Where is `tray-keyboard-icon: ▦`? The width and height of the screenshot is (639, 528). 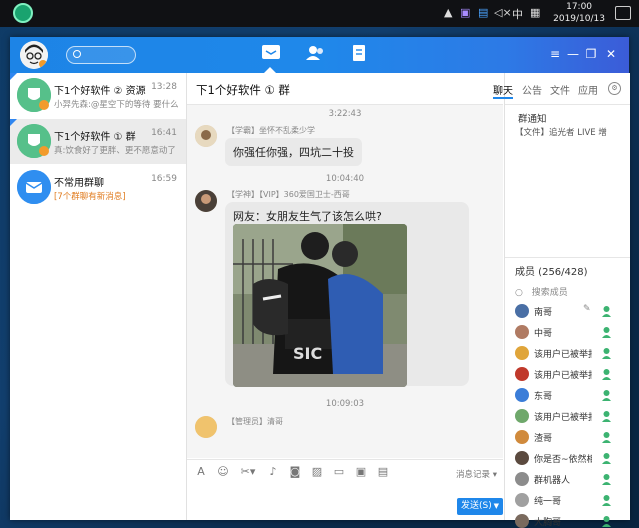 tray-keyboard-icon: ▦ is located at coordinates (535, 12).